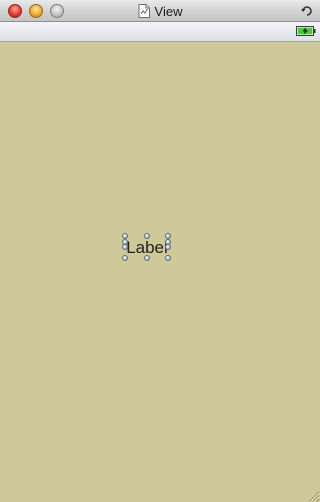 The image size is (320, 502). Describe the element at coordinates (57, 11) in the screenshot. I see `zoom-button` at that location.